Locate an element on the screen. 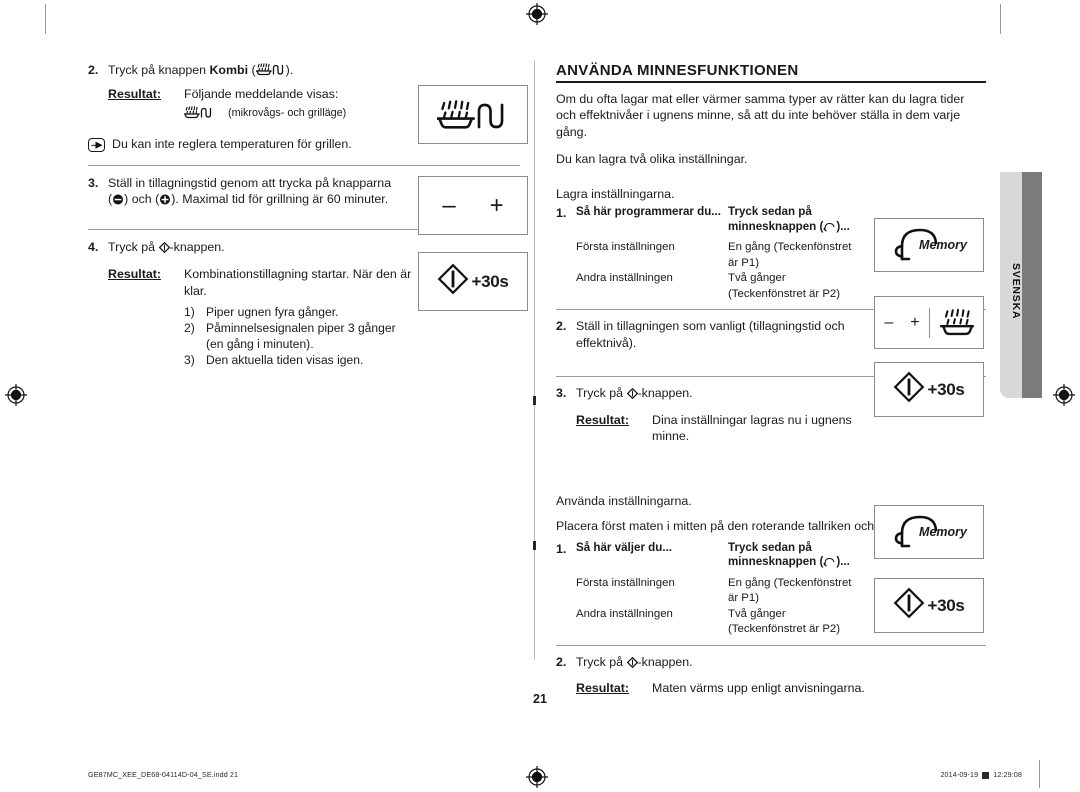 The image size is (1080, 792). footer-timestamp: 2014-09-19 12:29:08 is located at coordinates (981, 774).